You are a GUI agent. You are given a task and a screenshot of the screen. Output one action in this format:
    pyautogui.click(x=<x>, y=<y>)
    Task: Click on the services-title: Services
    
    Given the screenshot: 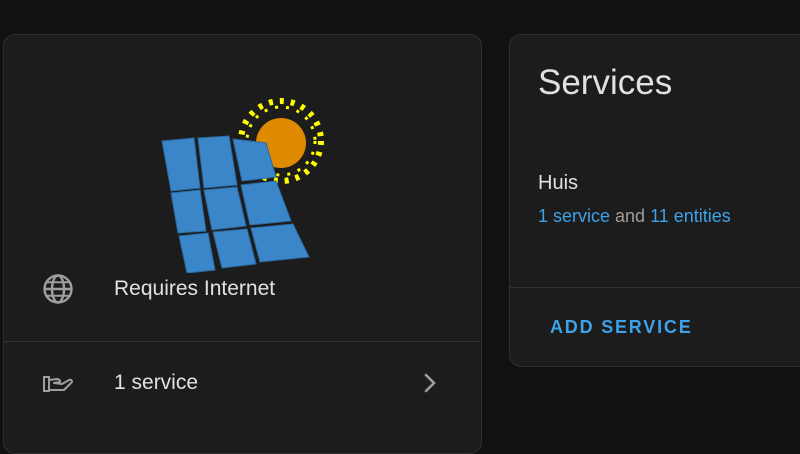 What is the action you would take?
    pyautogui.click(x=605, y=82)
    